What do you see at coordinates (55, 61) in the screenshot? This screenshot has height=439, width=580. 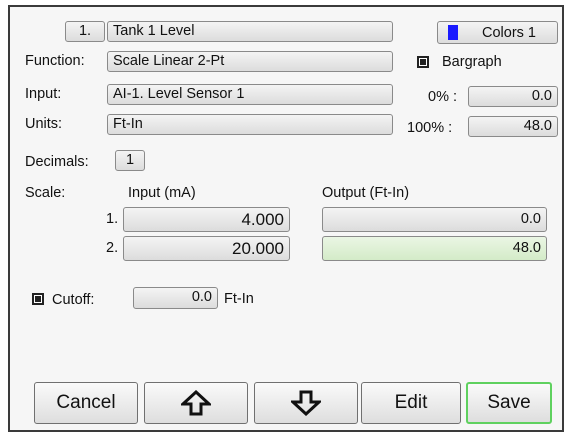 I see `function-label: Function:` at bounding box center [55, 61].